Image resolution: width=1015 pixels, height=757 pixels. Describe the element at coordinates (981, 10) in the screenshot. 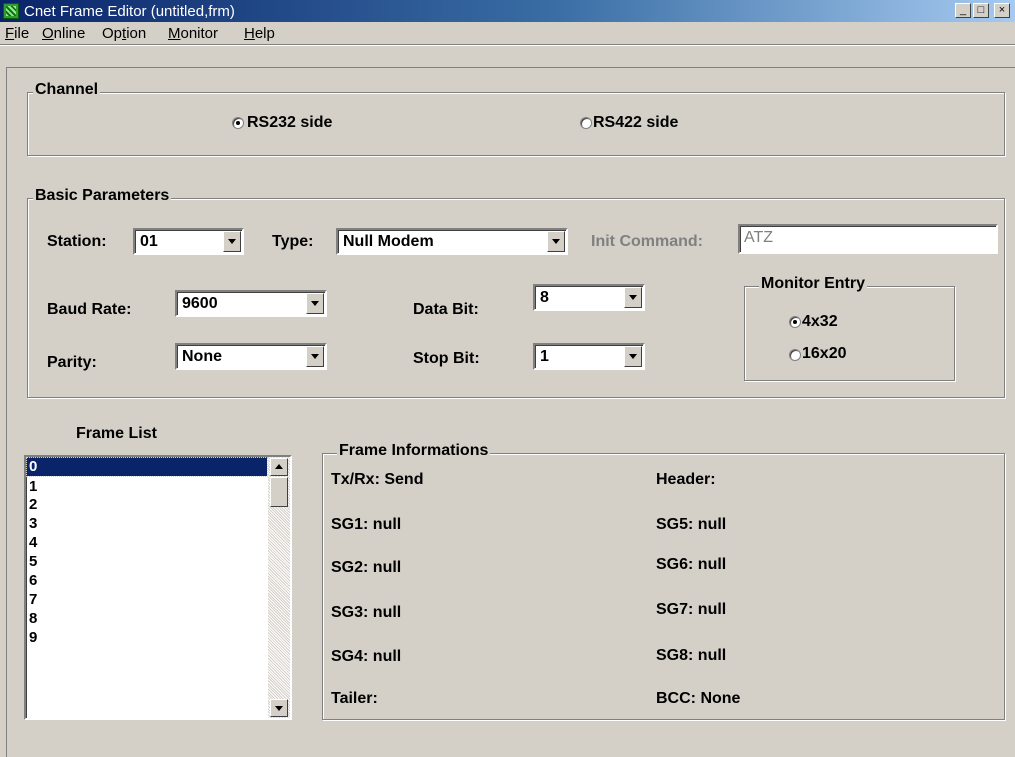

I see `maximize-button: □` at that location.